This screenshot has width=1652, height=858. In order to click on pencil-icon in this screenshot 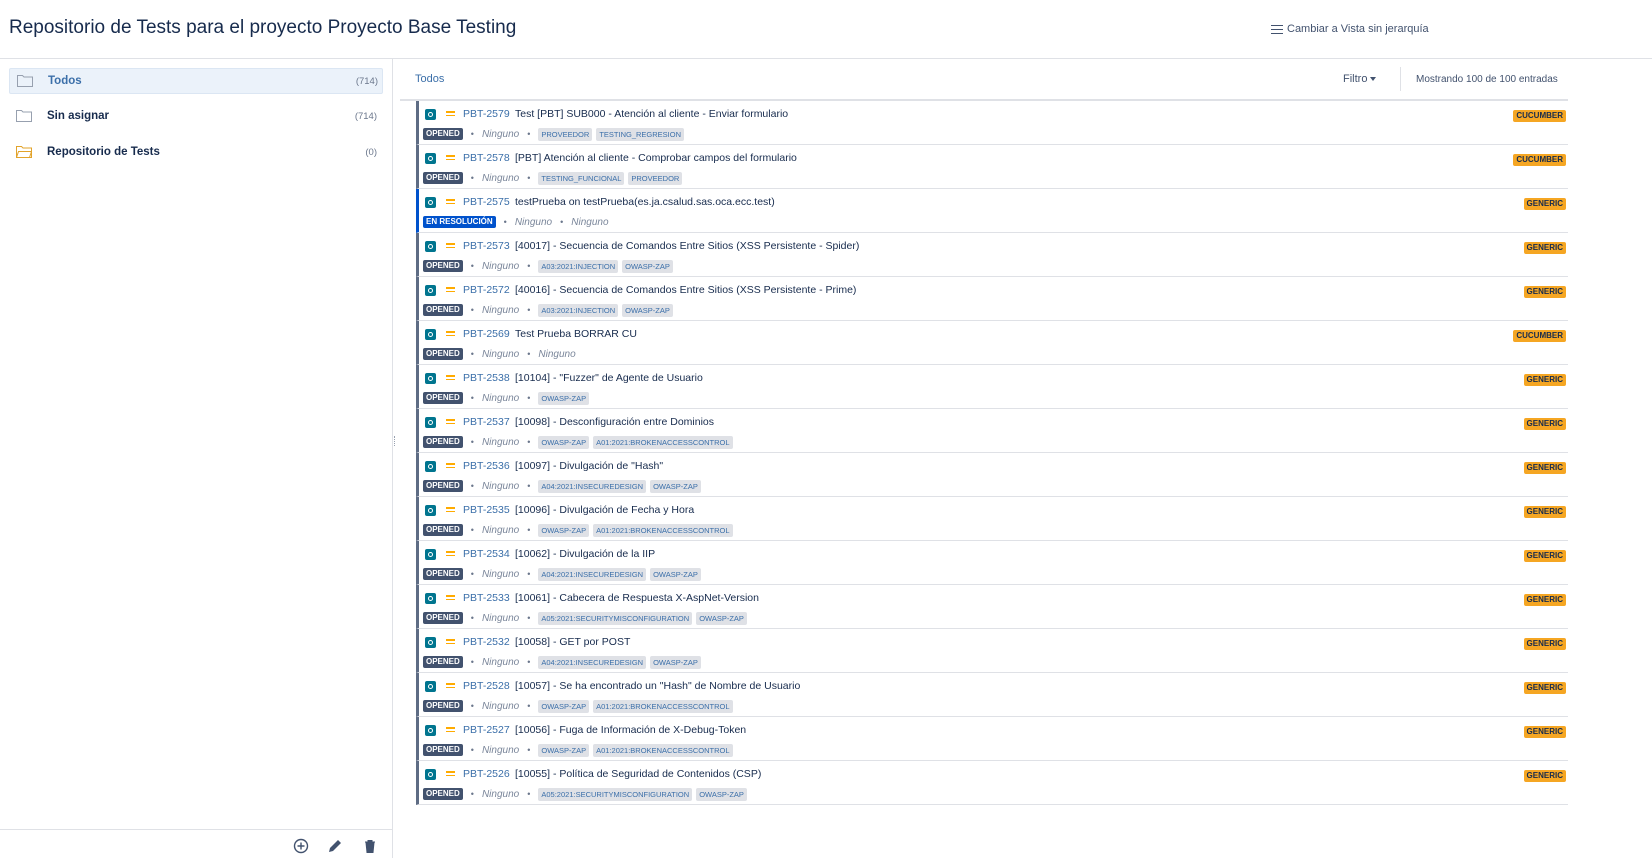, I will do `click(335, 846)`.